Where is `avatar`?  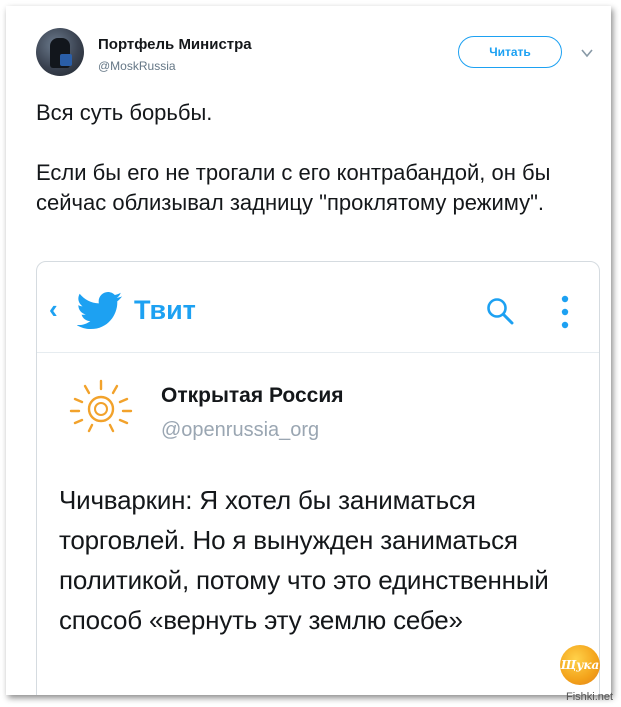 avatar is located at coordinates (60, 52).